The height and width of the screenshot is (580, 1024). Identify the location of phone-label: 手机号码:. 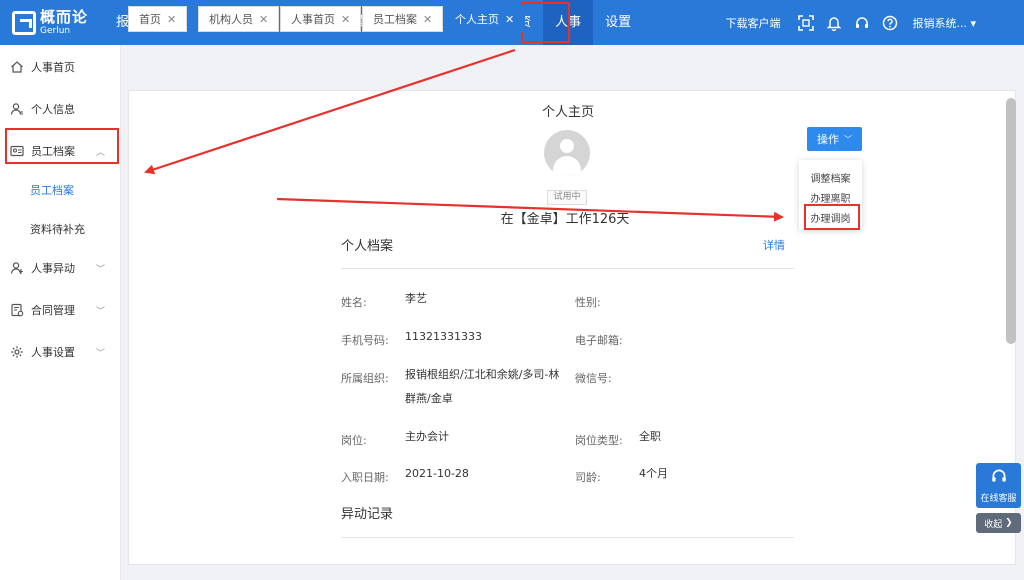
(365, 340).